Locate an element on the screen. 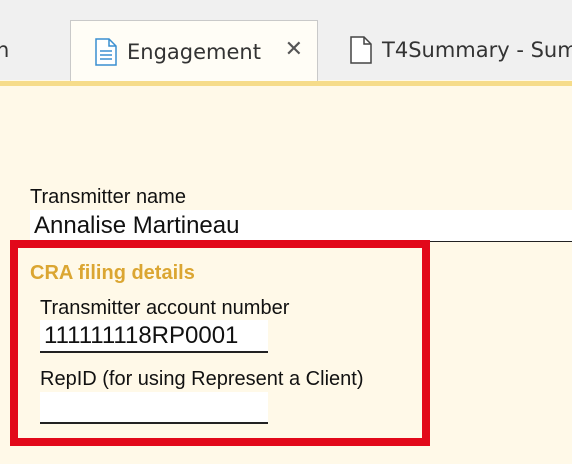  tab-label: n is located at coordinates (5, 50).